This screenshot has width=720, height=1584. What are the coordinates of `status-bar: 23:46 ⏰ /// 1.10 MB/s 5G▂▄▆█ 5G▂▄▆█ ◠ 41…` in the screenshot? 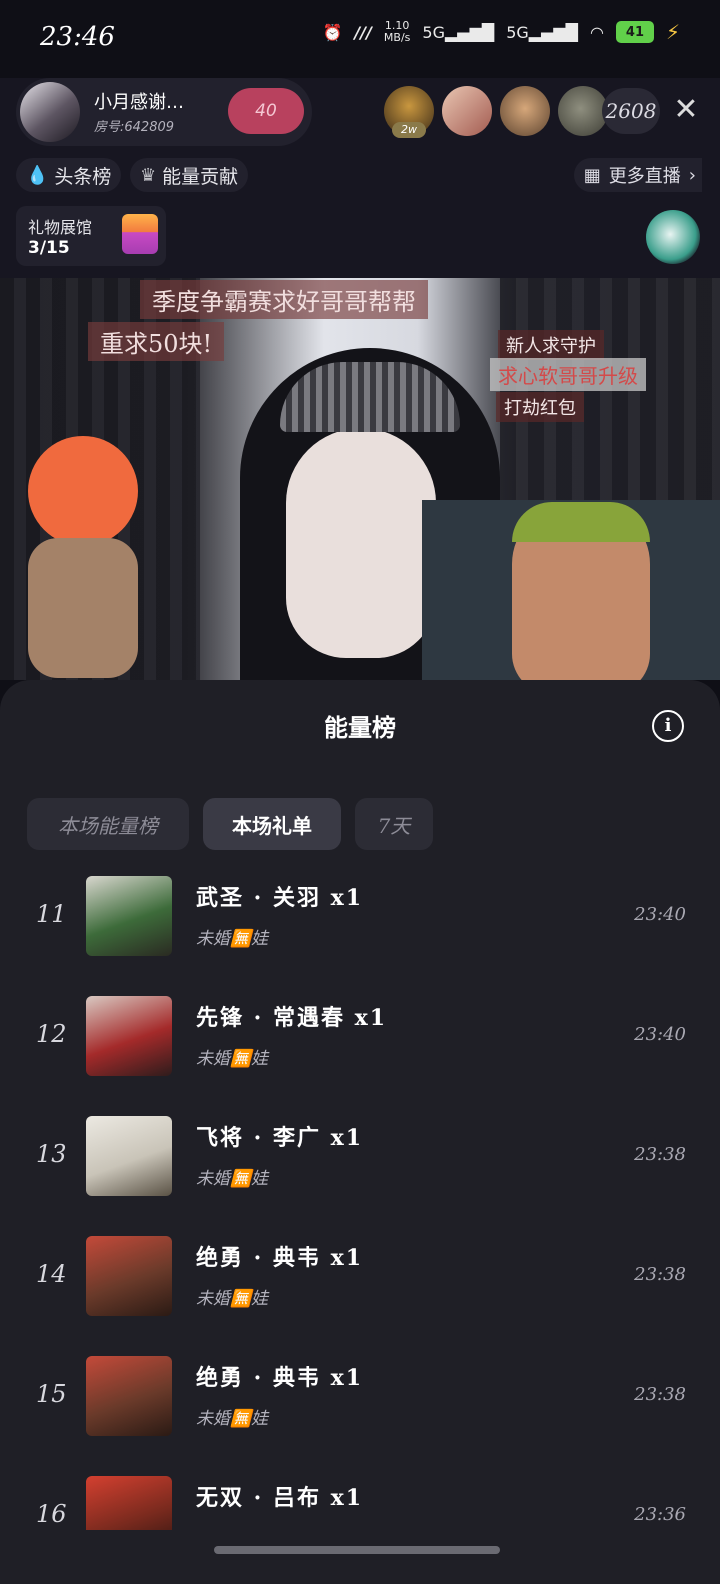 It's located at (360, 39).